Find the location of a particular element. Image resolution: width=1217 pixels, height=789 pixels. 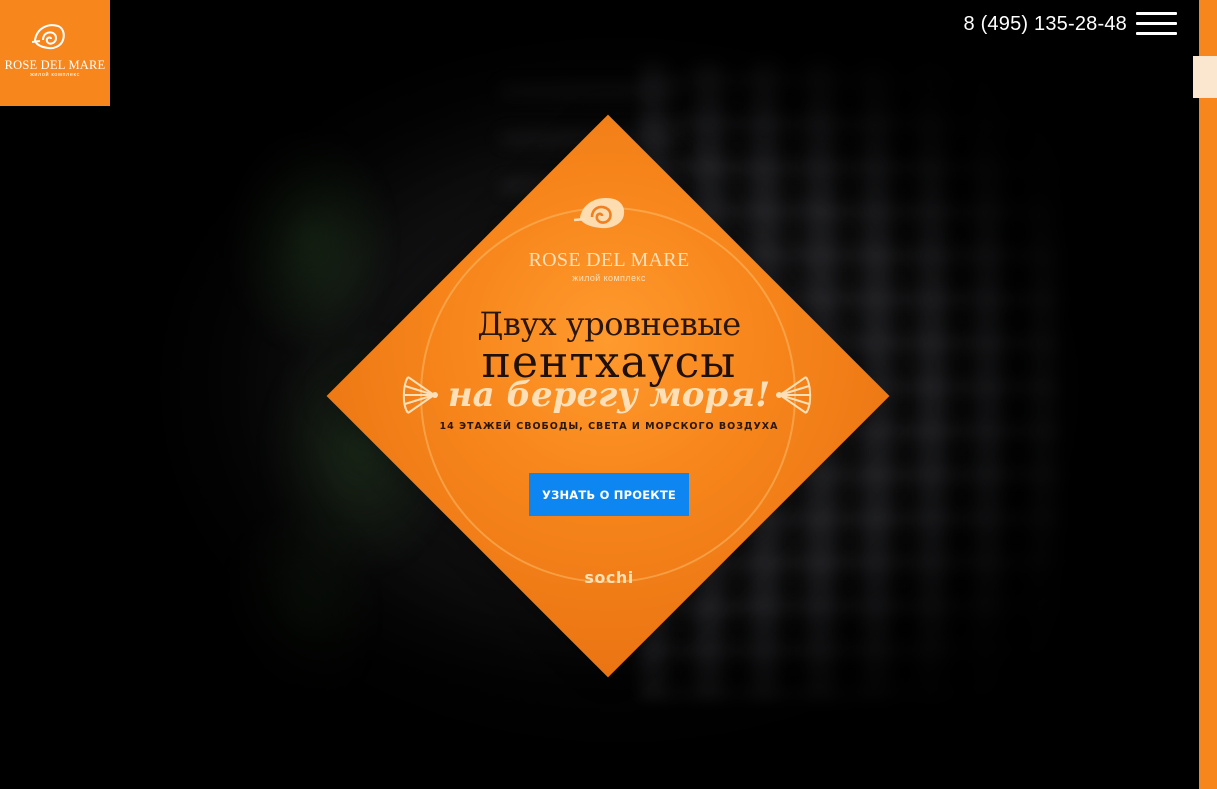

header-logo-link: ROSE DEL MARE жилой комплекс is located at coordinates (55, 53).